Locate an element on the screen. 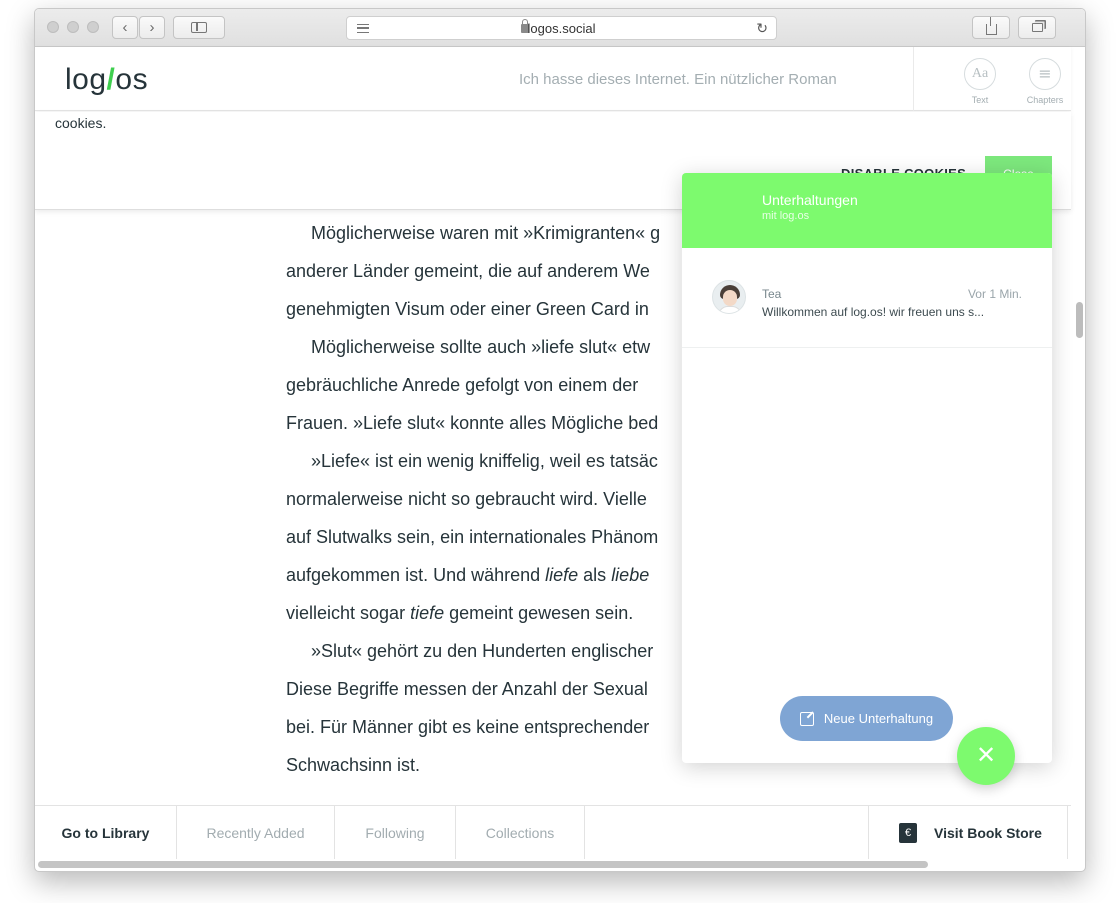 Image resolution: width=1117 pixels, height=903 pixels. text-segment: Schwachsinn ist. is located at coordinates (353, 765).